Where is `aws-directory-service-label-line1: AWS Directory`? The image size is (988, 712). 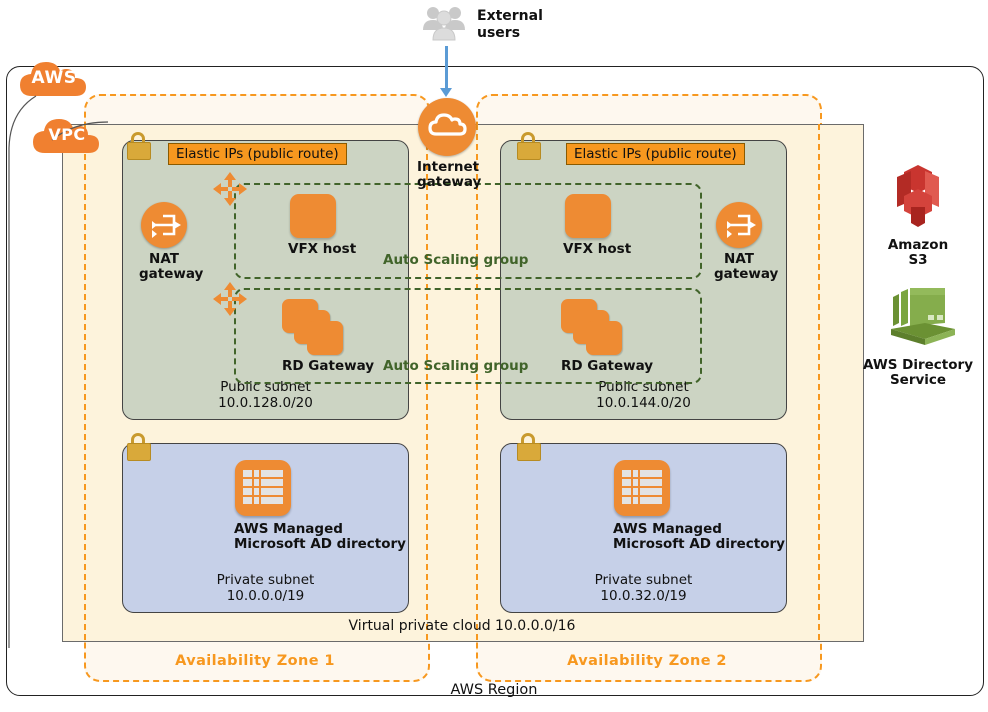 aws-directory-service-label-line1: AWS Directory is located at coordinates (918, 365).